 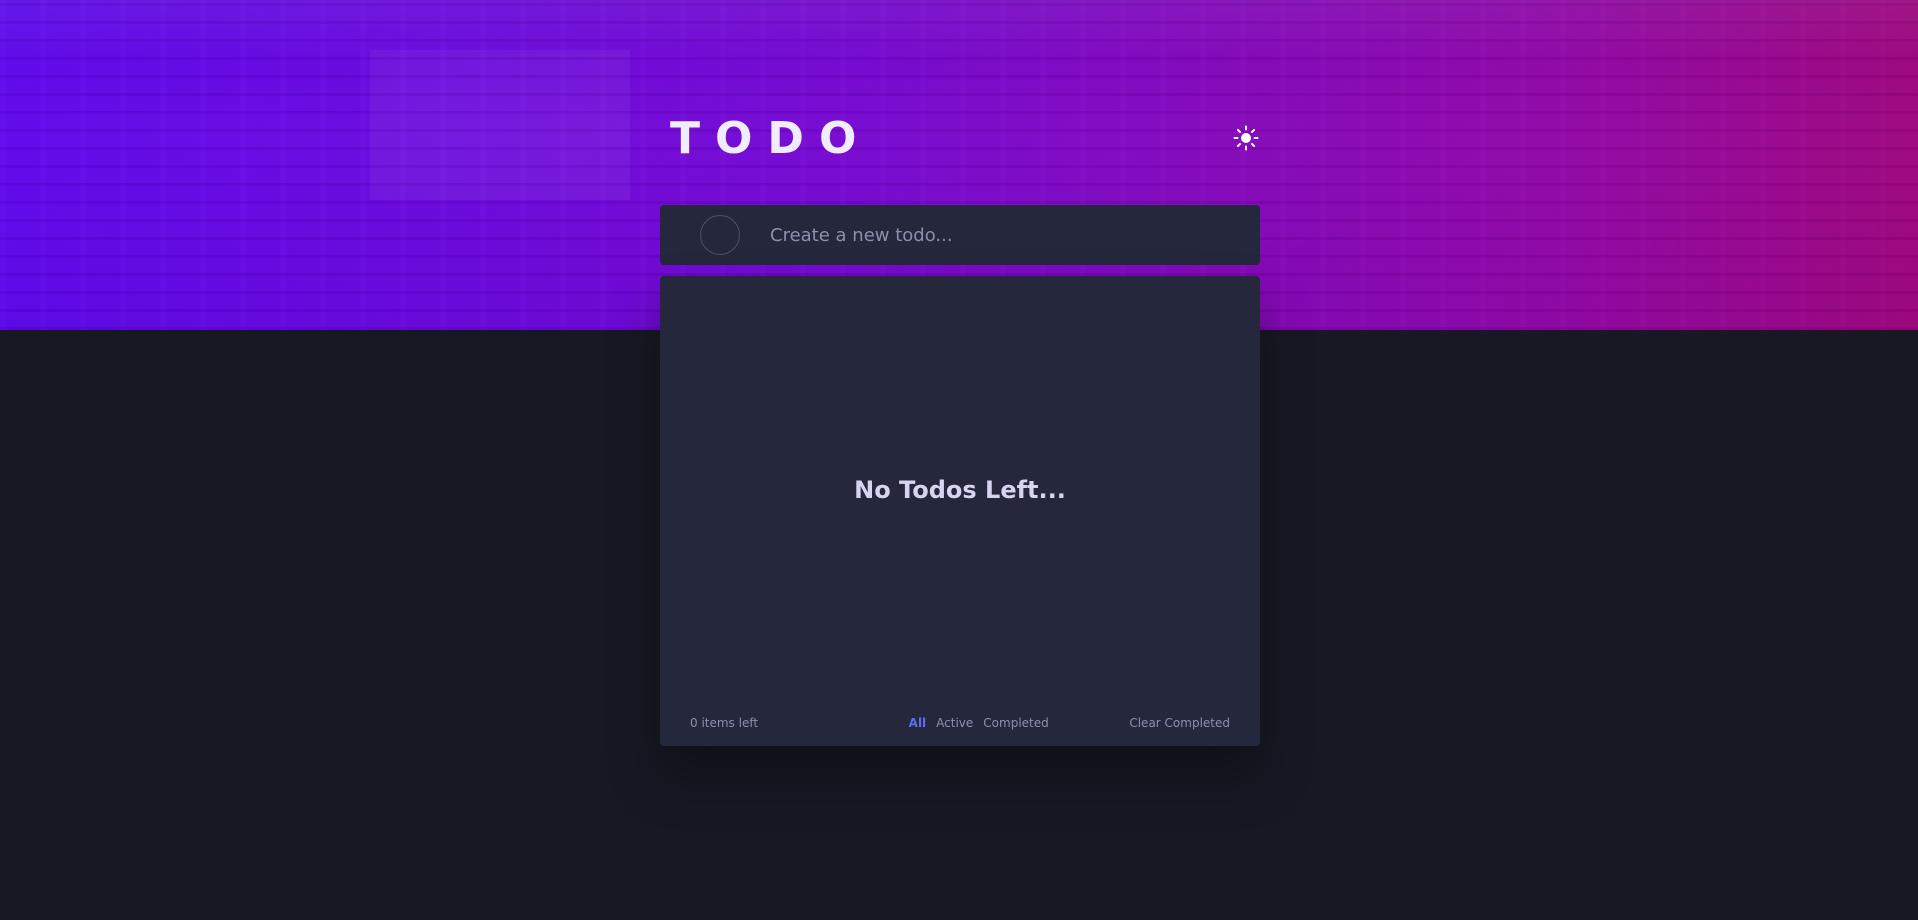 I want to click on app-title: TODO, so click(x=771, y=138).